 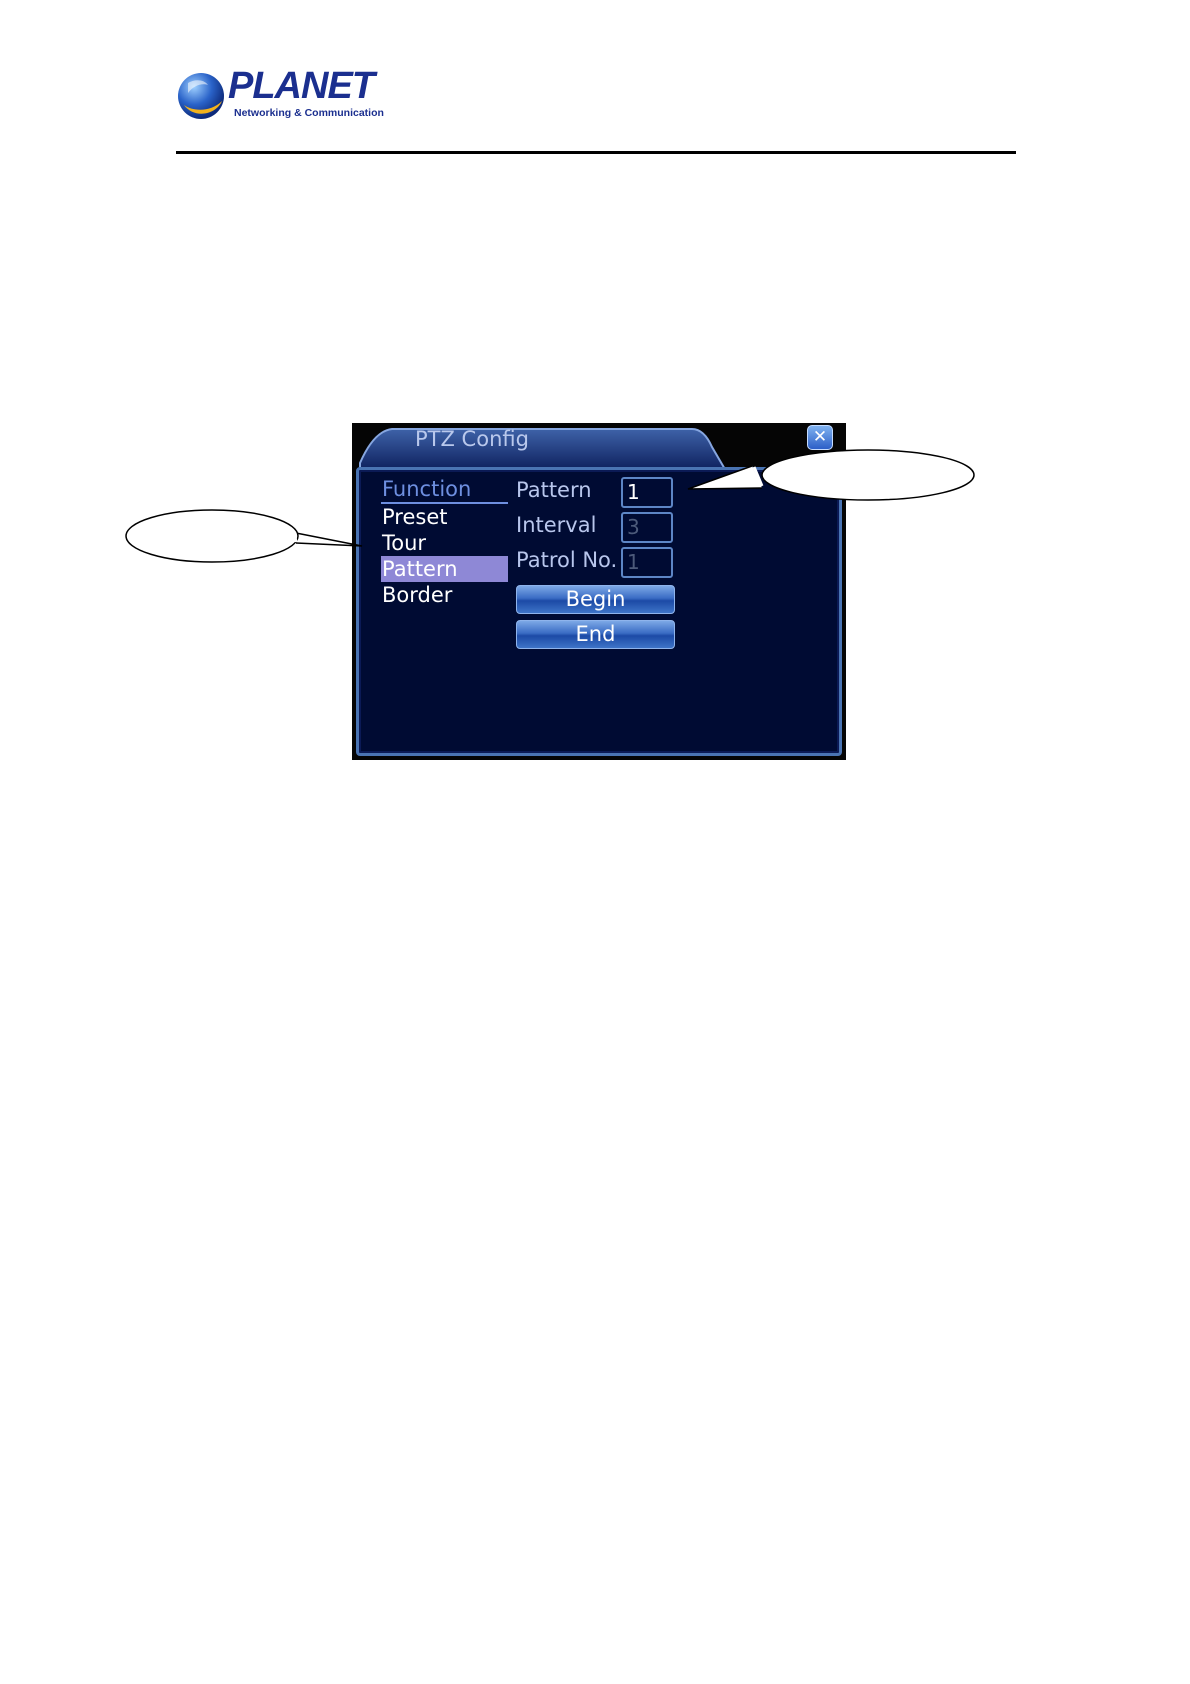 What do you see at coordinates (831, 475) in the screenshot?
I see `callout-right` at bounding box center [831, 475].